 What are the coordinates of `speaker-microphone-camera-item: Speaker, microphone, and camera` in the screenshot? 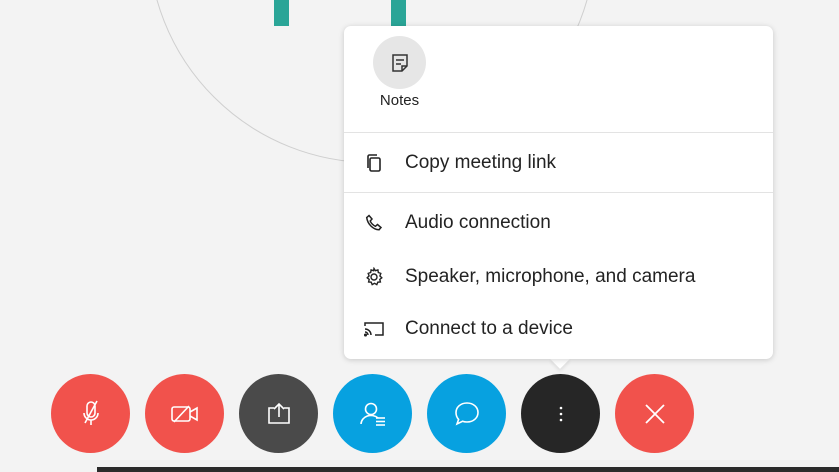 It's located at (558, 277).